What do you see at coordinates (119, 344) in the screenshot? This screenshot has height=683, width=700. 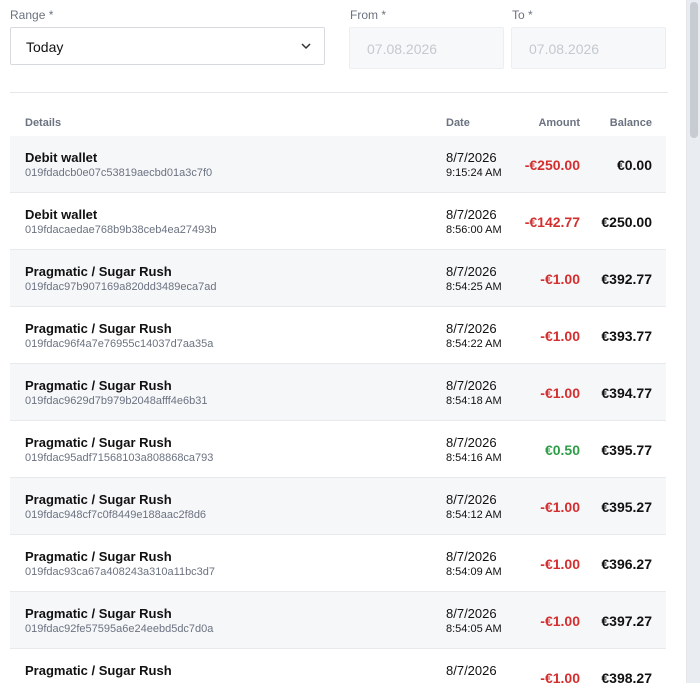 I see `row-transaction-id: 019fdac96f4a7e76955c14037d7aa35a` at bounding box center [119, 344].